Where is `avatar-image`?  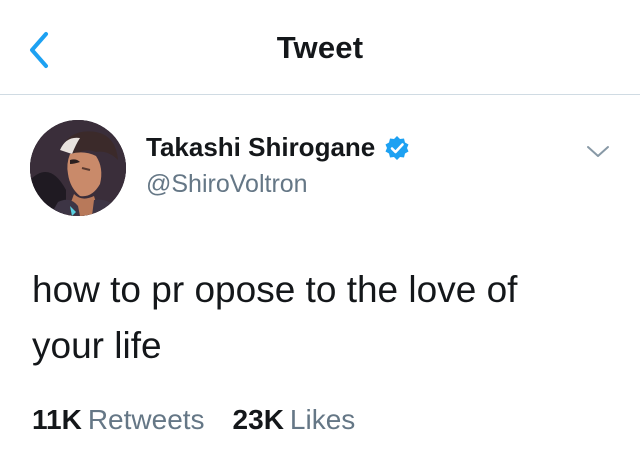
avatar-image is located at coordinates (78, 168).